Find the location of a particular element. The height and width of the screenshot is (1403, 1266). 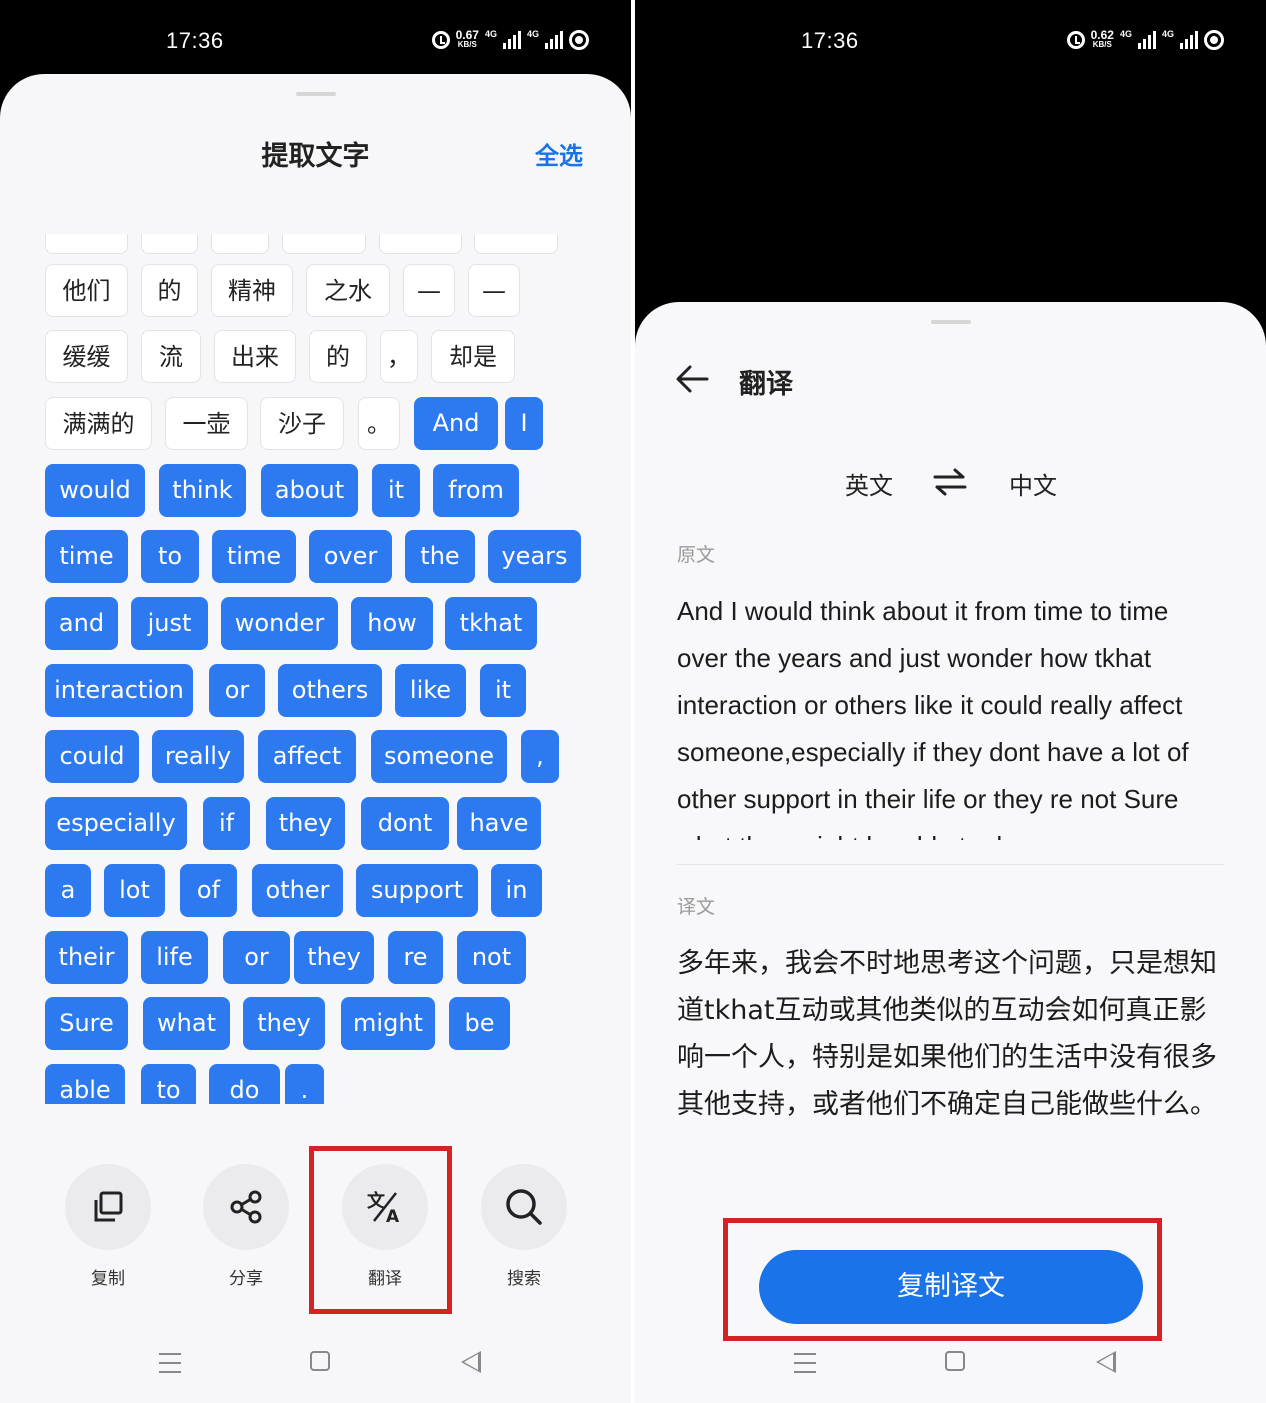

word-chip: 却是 is located at coordinates (473, 356).